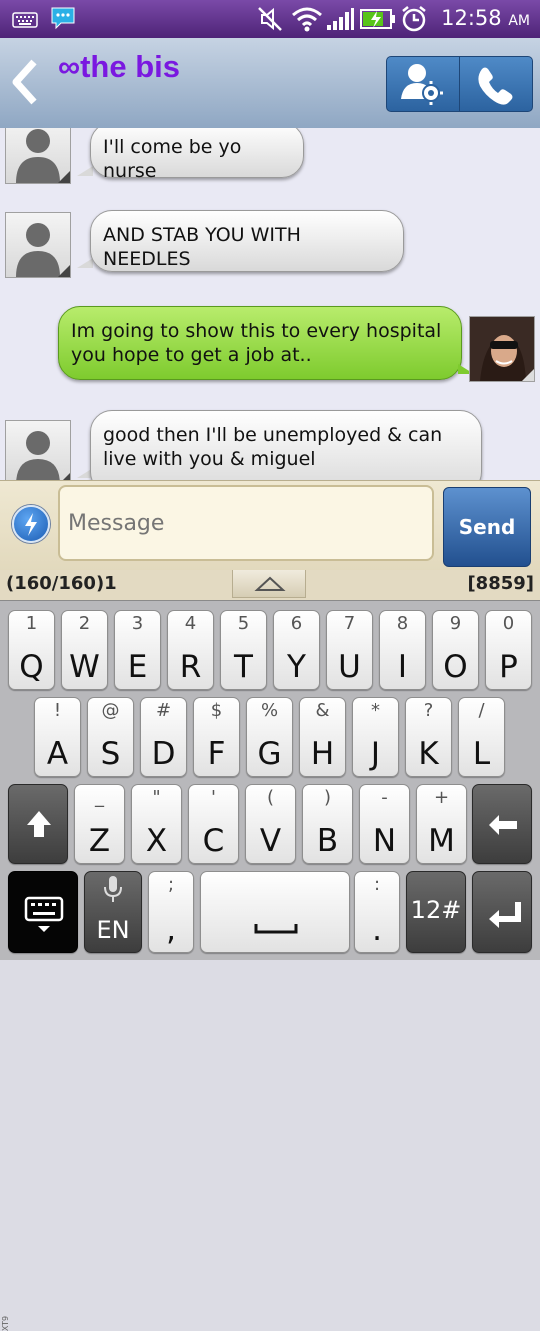 The height and width of the screenshot is (1331, 540). I want to click on key-secondary-label: #, so click(163, 710).